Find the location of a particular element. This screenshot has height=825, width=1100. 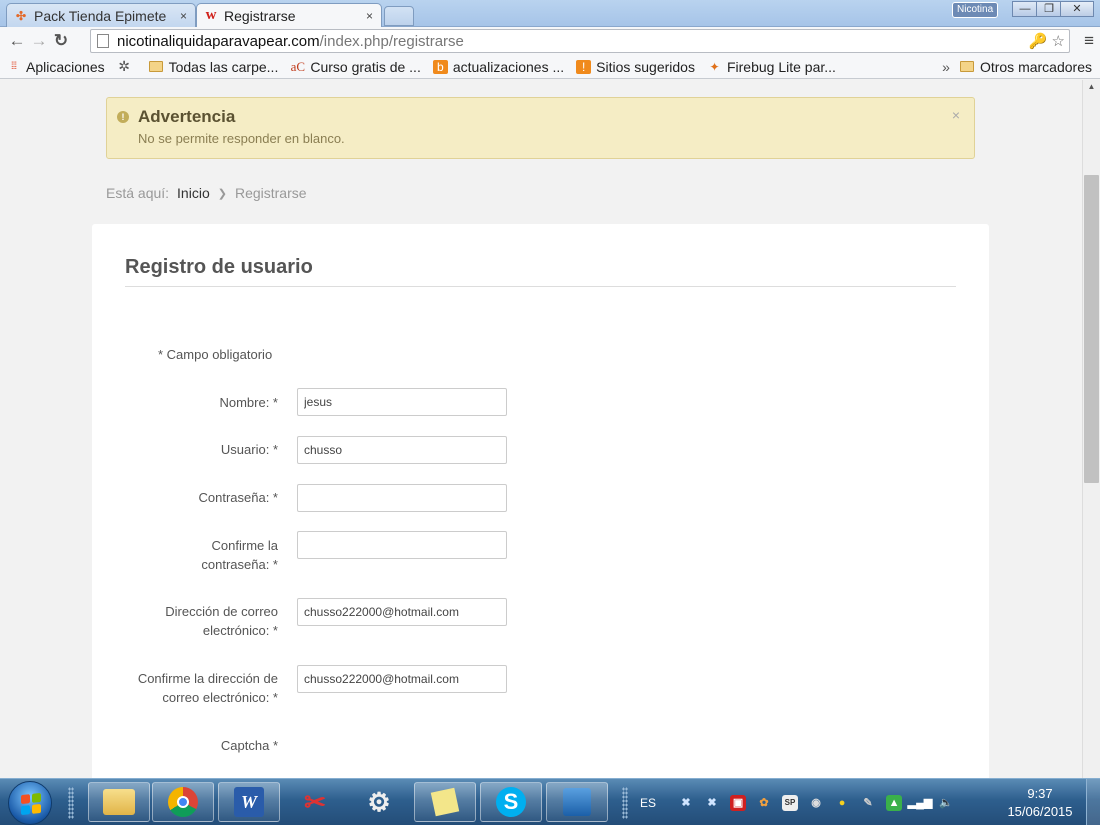

breadcrumb-home-link: Inicio is located at coordinates (193, 193).